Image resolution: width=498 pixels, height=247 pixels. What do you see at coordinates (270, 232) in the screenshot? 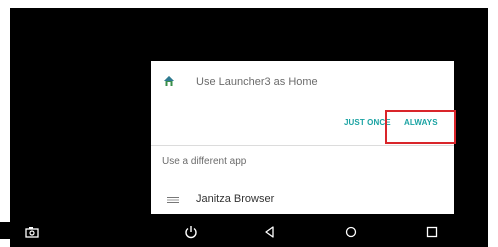
I see `back-icon` at bounding box center [270, 232].